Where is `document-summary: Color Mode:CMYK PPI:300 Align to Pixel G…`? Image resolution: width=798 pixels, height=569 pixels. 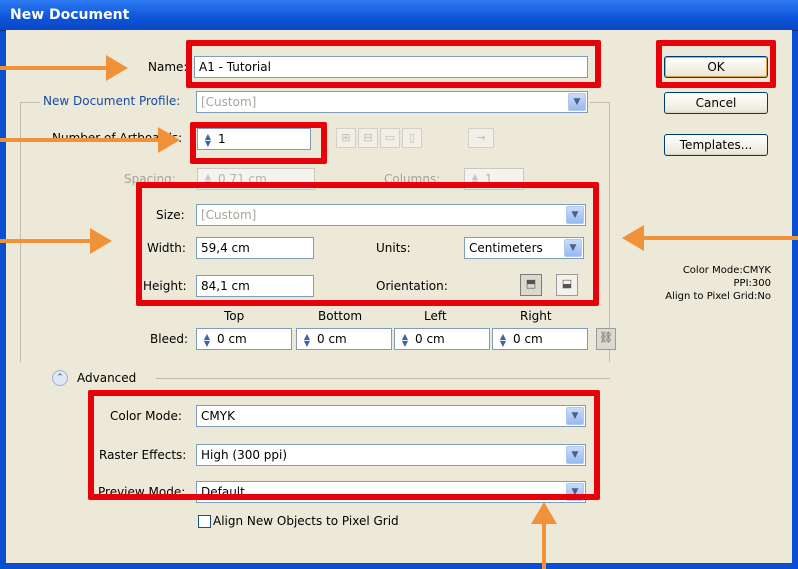 document-summary: Color Mode:CMYK PPI:300 Align to Pixel G… is located at coordinates (698, 283).